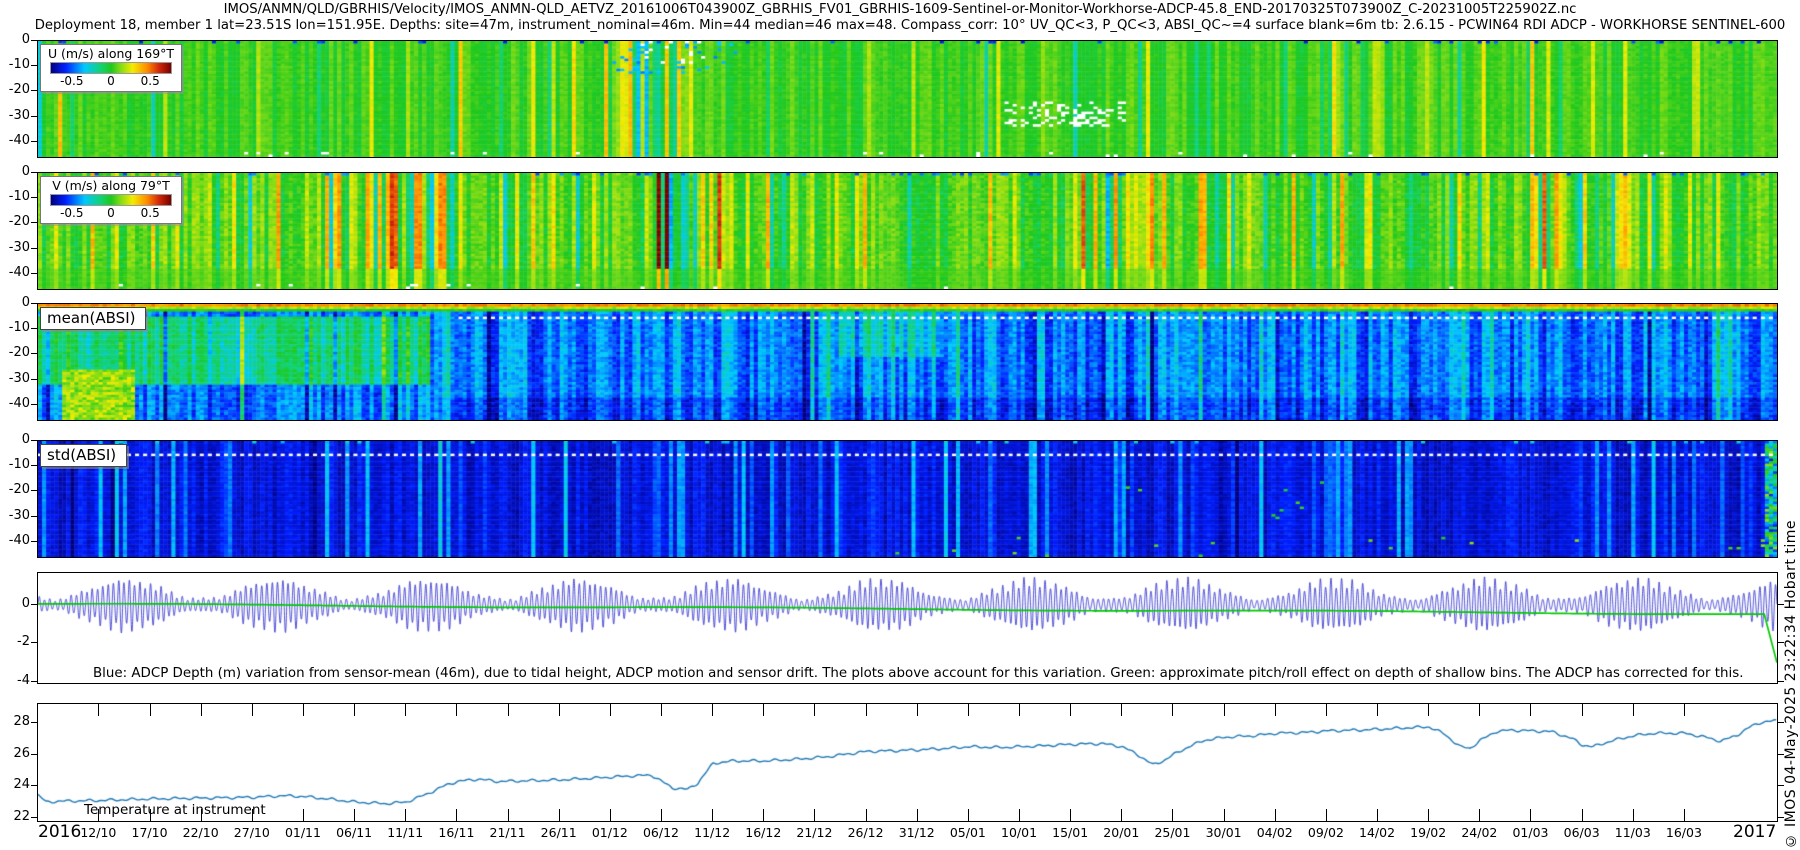 This screenshot has width=1800, height=850. What do you see at coordinates (1479, 832) in the screenshot?
I see `x-tick-label: 24/02` at bounding box center [1479, 832].